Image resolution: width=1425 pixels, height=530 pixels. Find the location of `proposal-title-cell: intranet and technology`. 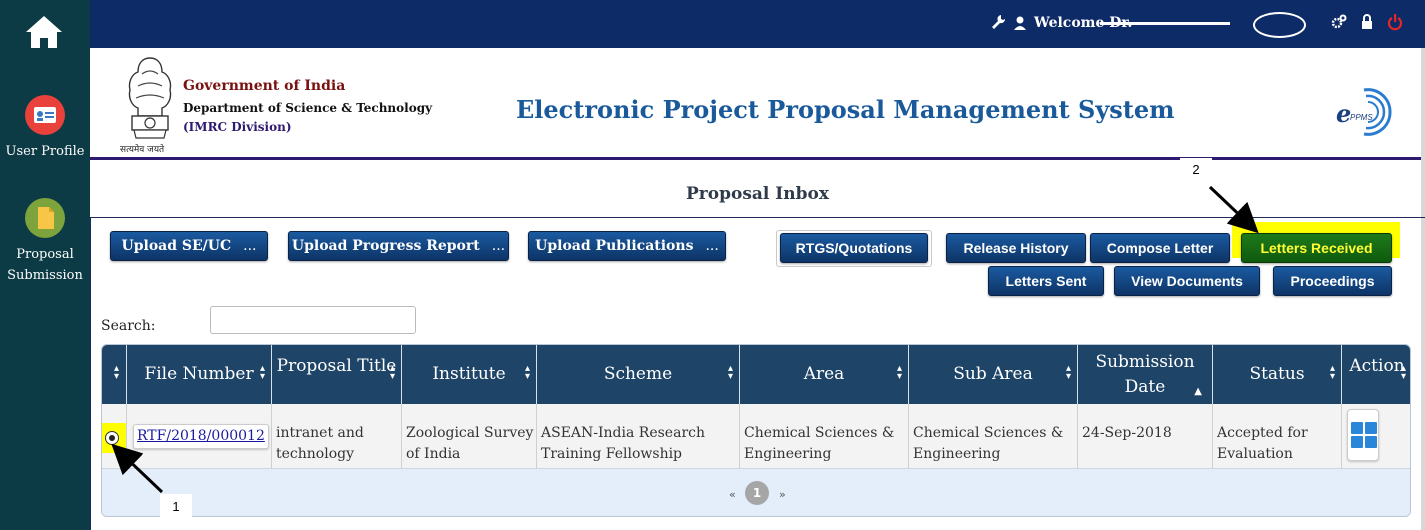

proposal-title-cell: intranet and technology is located at coordinates (337, 436).